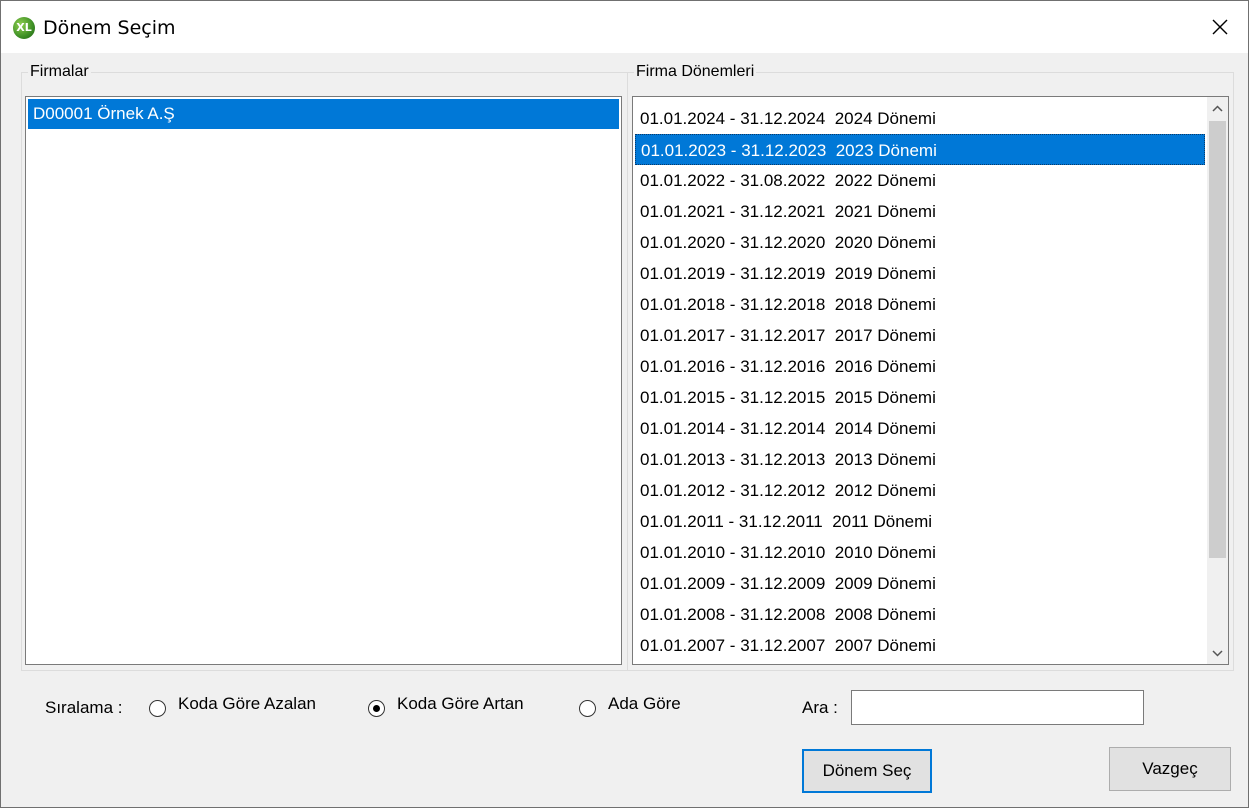  What do you see at coordinates (247, 704) in the screenshot?
I see `sort-option-label: Koda Göre Azalan` at bounding box center [247, 704].